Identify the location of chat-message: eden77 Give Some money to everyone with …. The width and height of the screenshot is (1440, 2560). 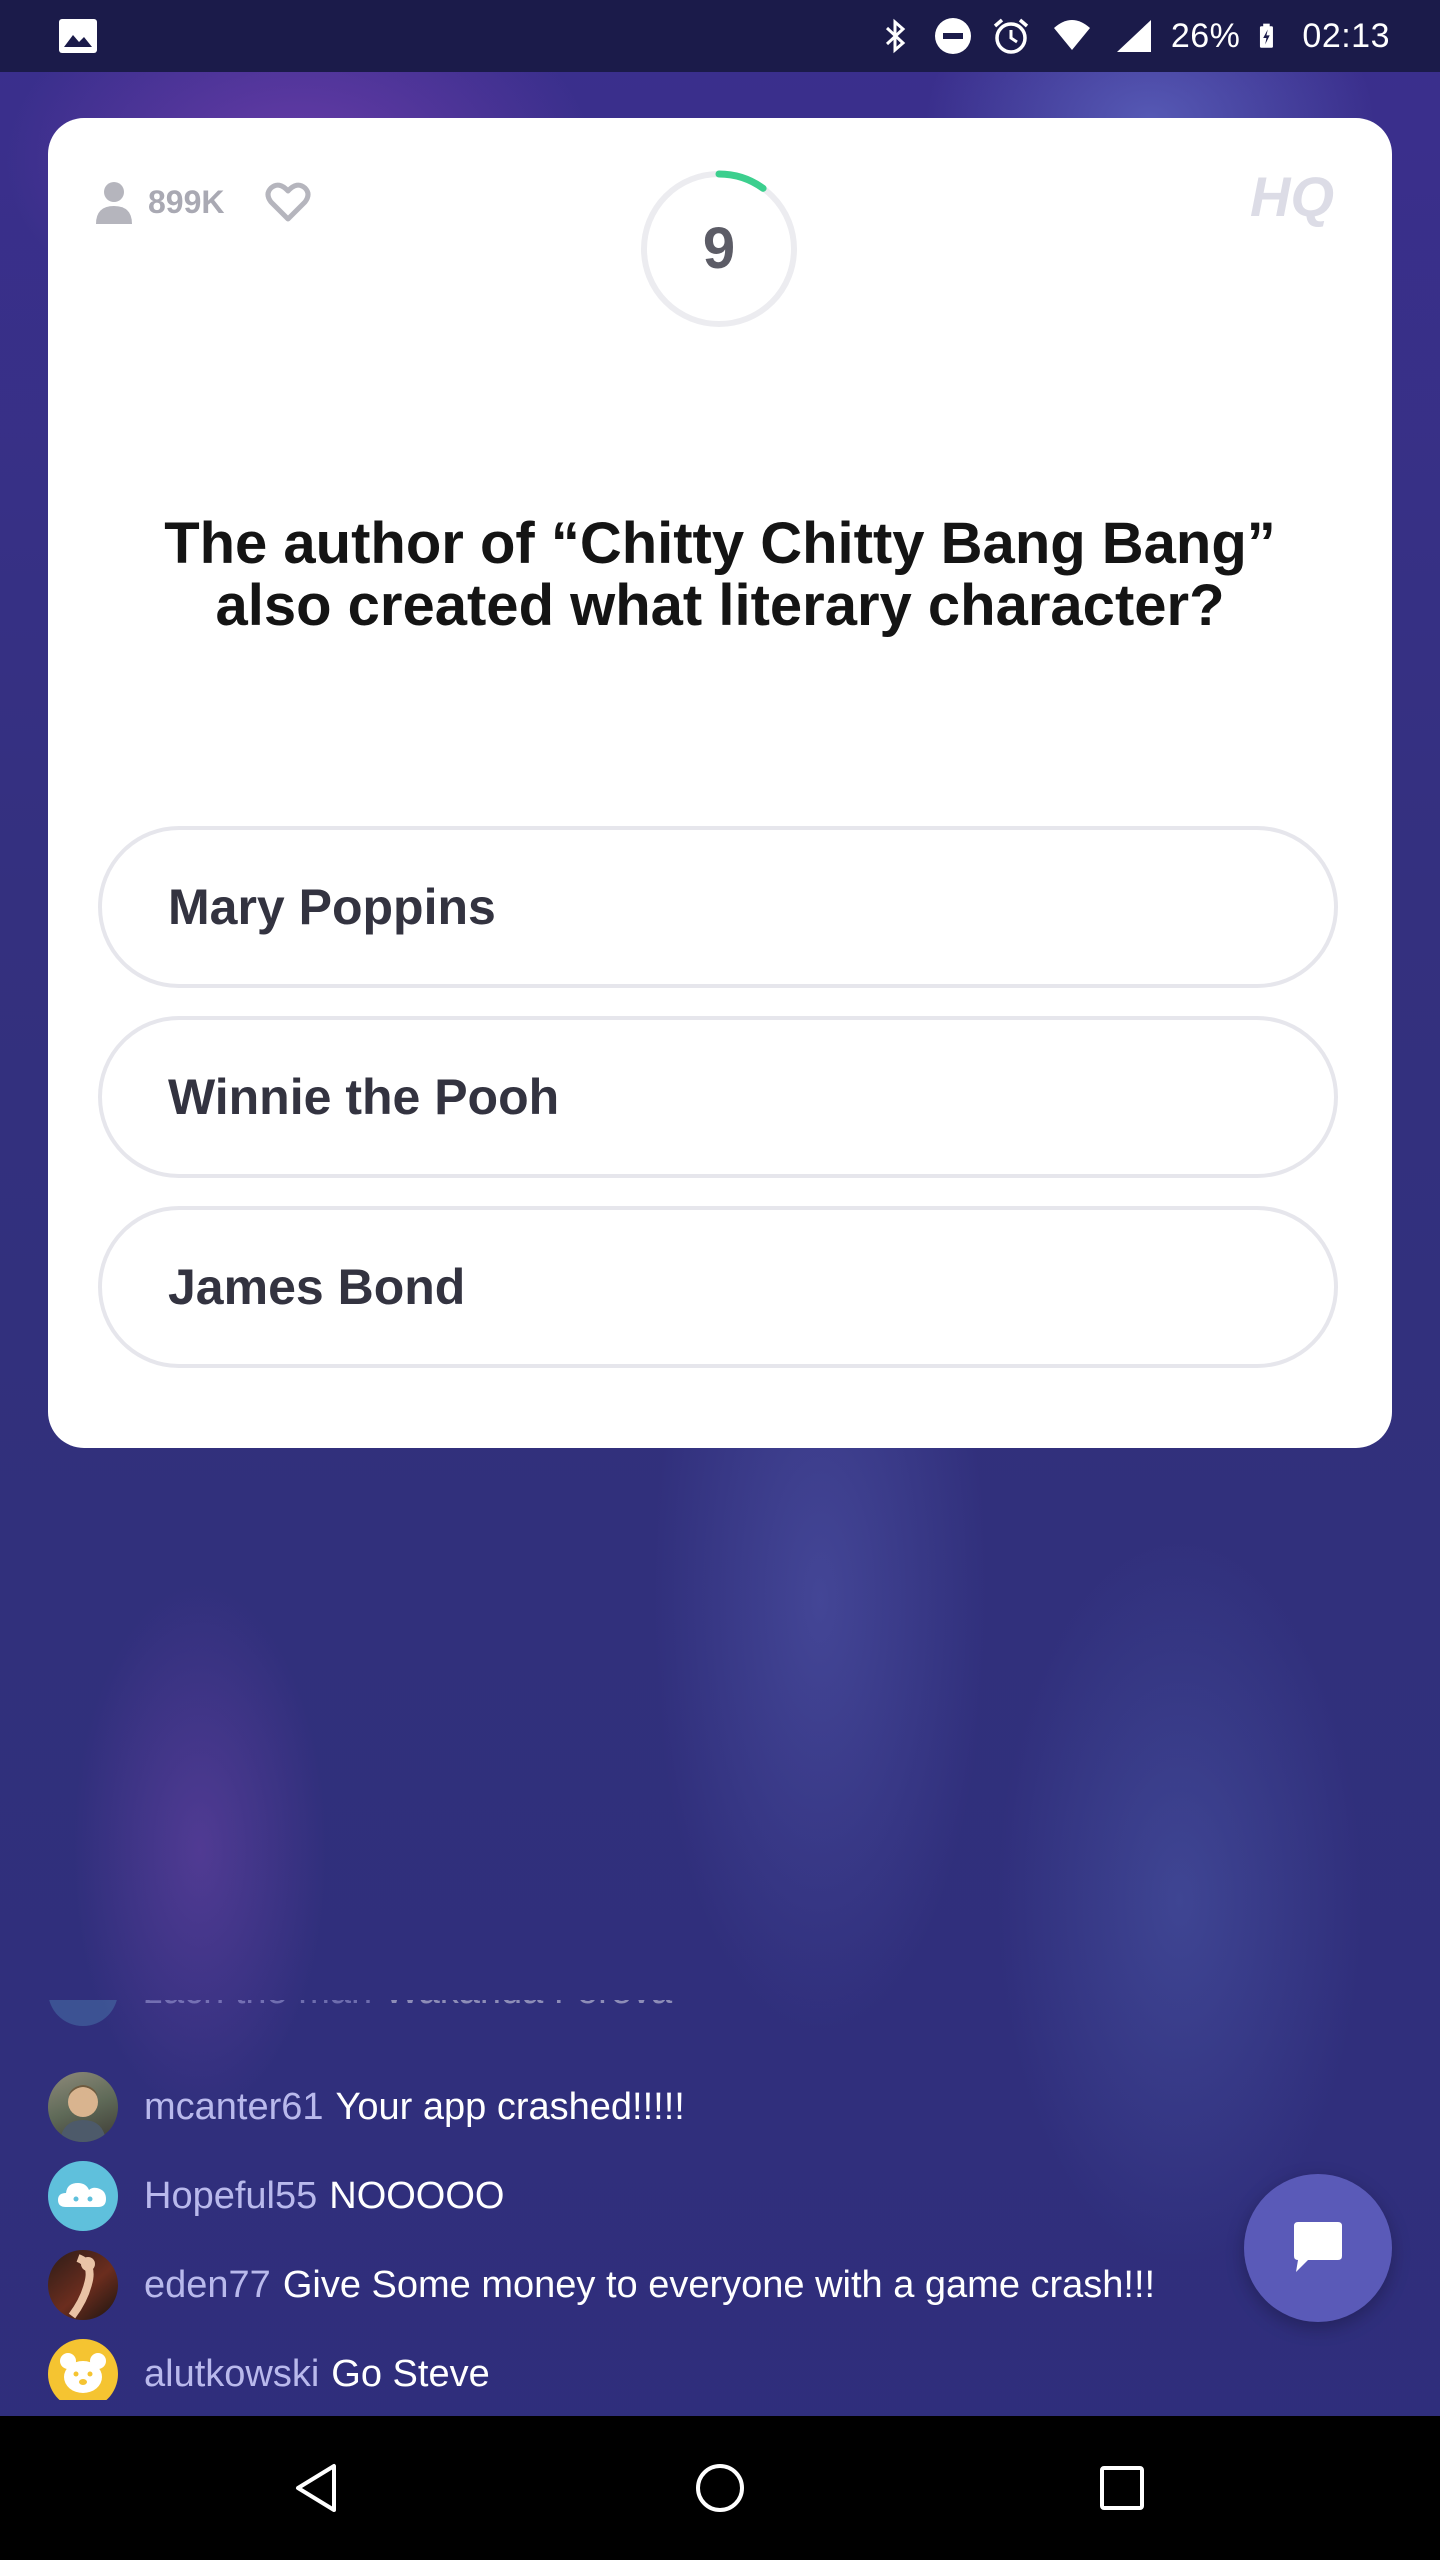
(601, 2285).